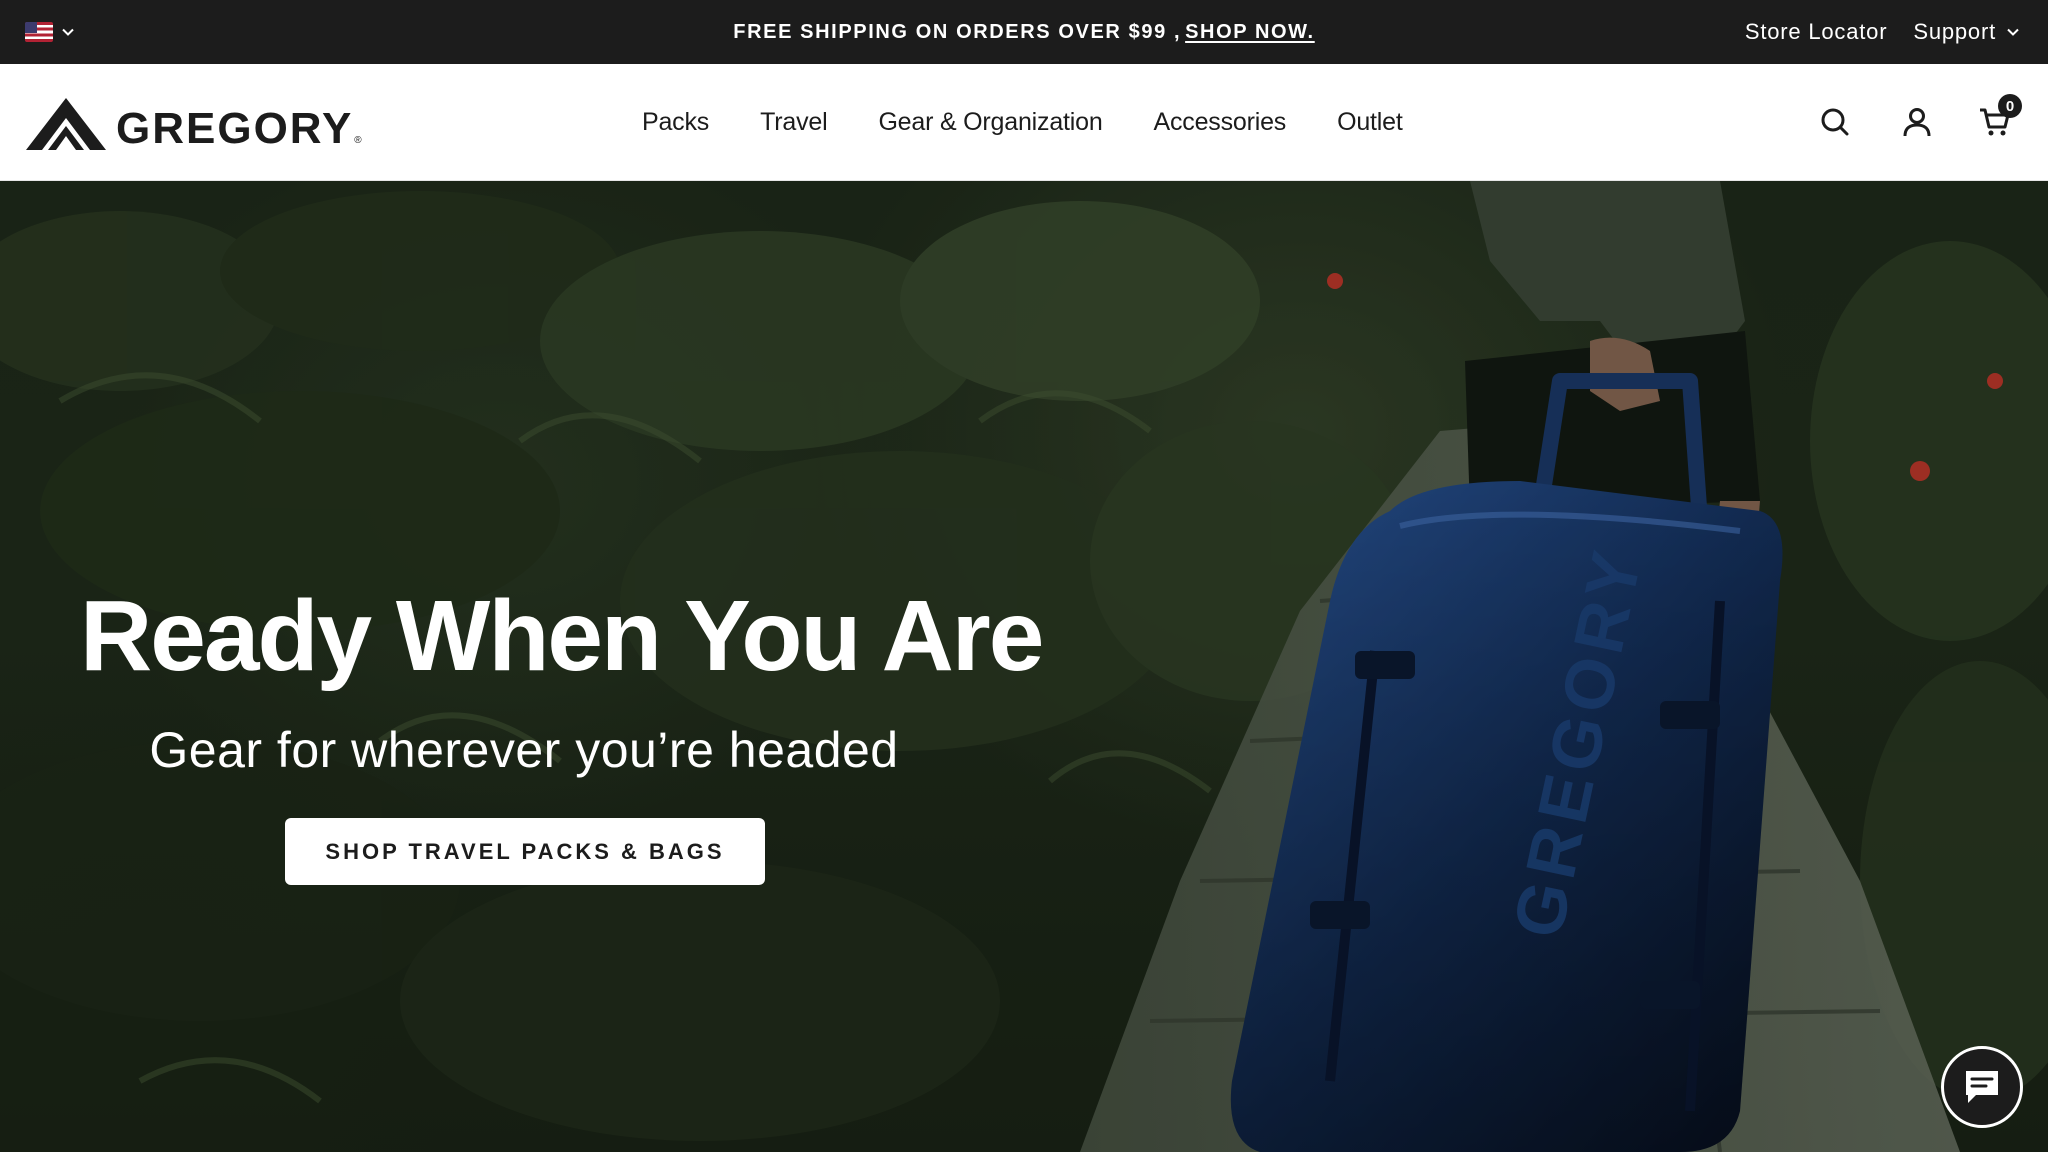 The image size is (2048, 1152). Describe the element at coordinates (1220, 122) in the screenshot. I see `nav-accessories: Accessories` at that location.